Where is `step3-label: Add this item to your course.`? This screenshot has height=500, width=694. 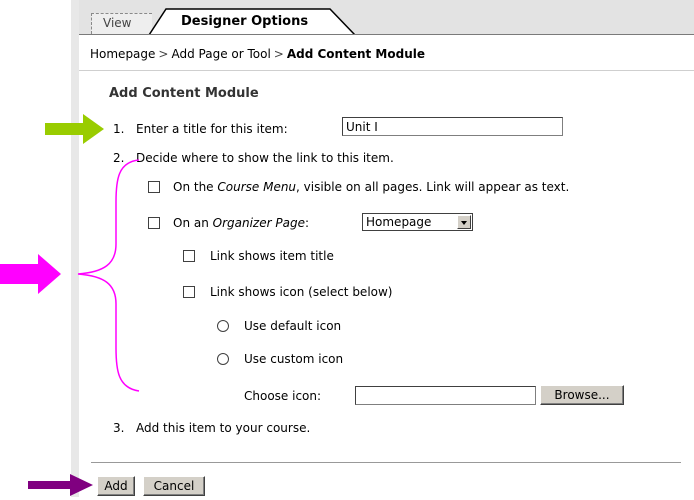
step3-label: Add this item to your course. is located at coordinates (223, 428).